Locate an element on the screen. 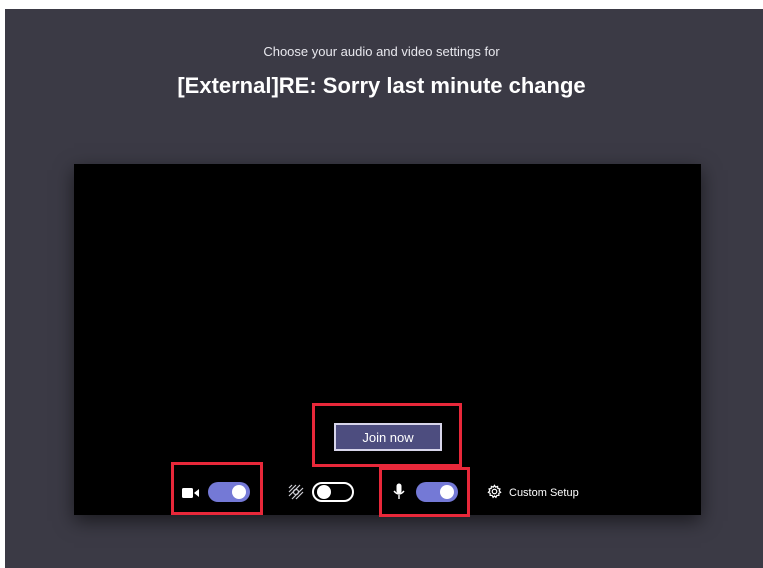 The width and height of the screenshot is (763, 568). join-now-button: Join now is located at coordinates (388, 437).